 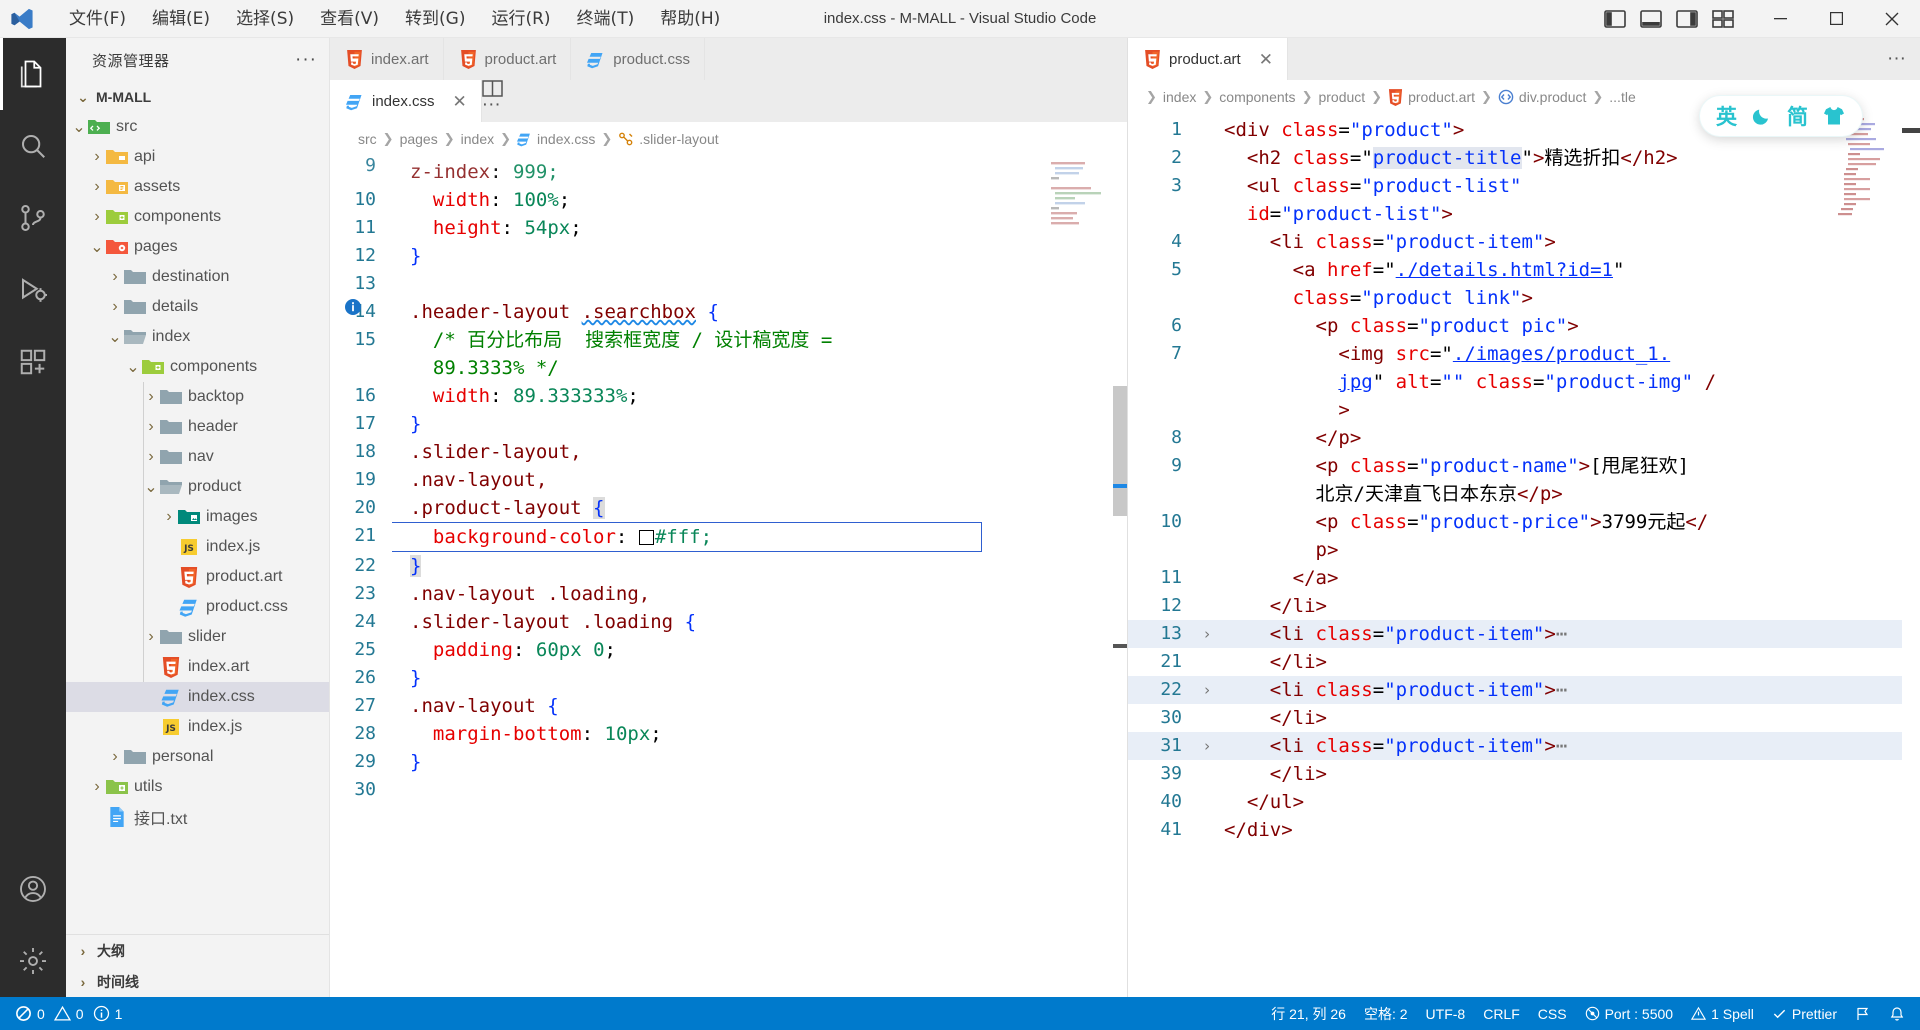 What do you see at coordinates (197, 817) in the screenshot?
I see `tree-item-接口-txt: · 接口.txt` at bounding box center [197, 817].